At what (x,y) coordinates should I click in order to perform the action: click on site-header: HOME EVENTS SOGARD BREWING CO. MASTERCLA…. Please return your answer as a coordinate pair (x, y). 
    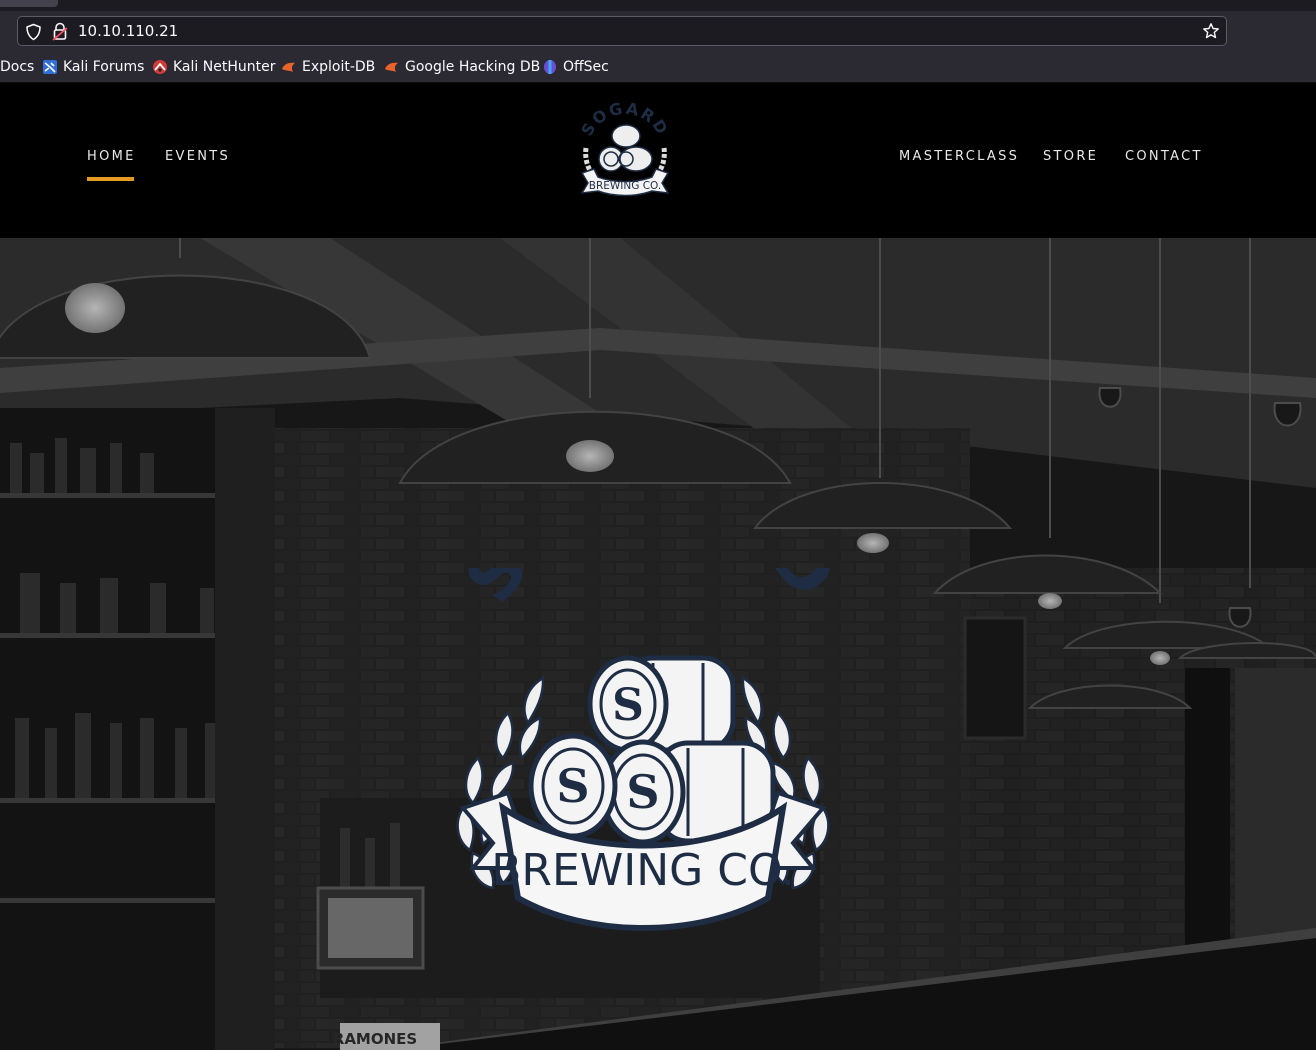
    Looking at the image, I should click on (658, 160).